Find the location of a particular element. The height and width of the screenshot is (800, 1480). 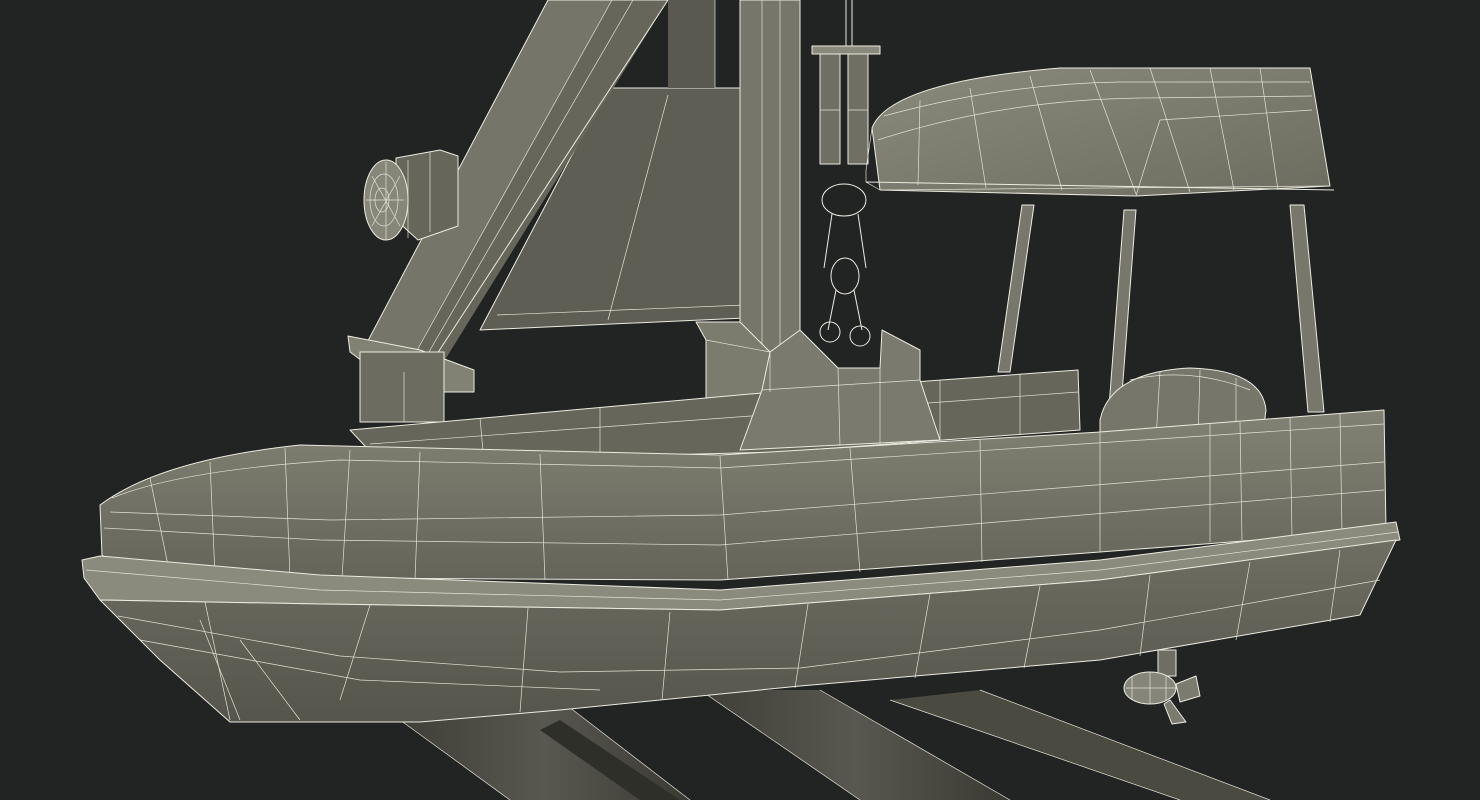

canopy-roof is located at coordinates (1100, 132).